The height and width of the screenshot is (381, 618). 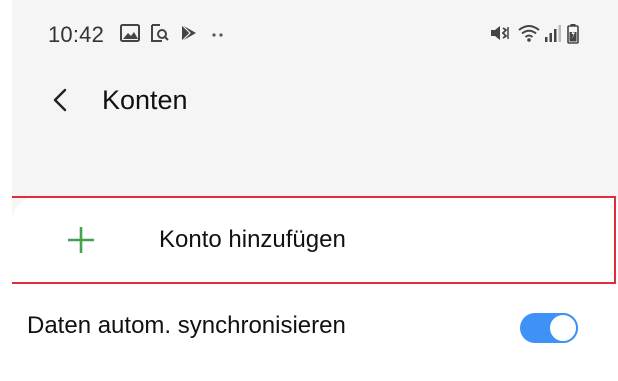 I want to click on wifi-icon, so click(x=529, y=33).